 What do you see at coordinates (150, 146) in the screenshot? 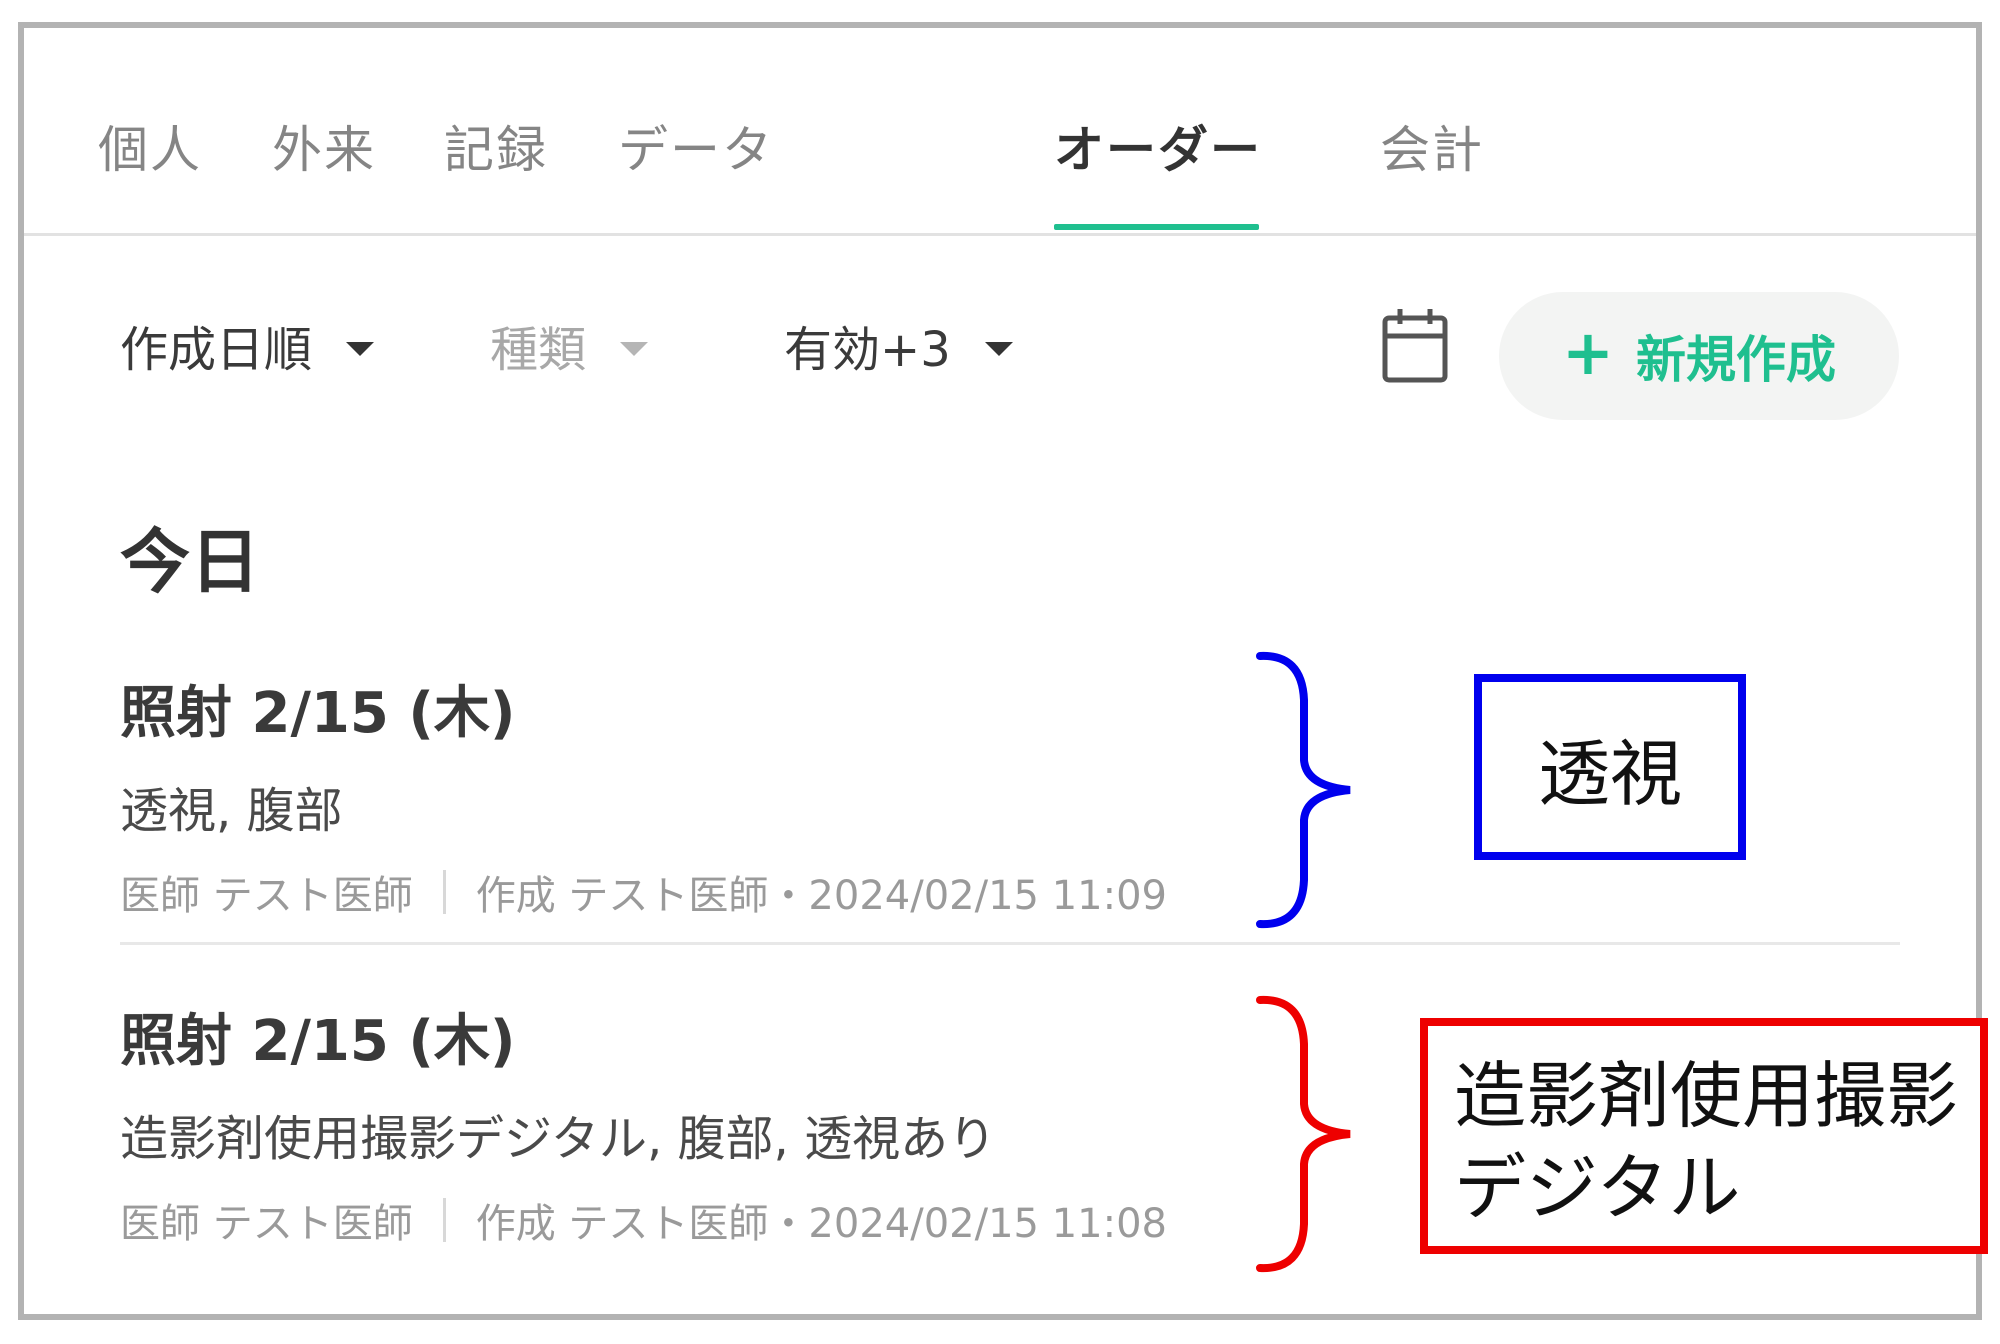
I see `tab-personal: 個人` at bounding box center [150, 146].